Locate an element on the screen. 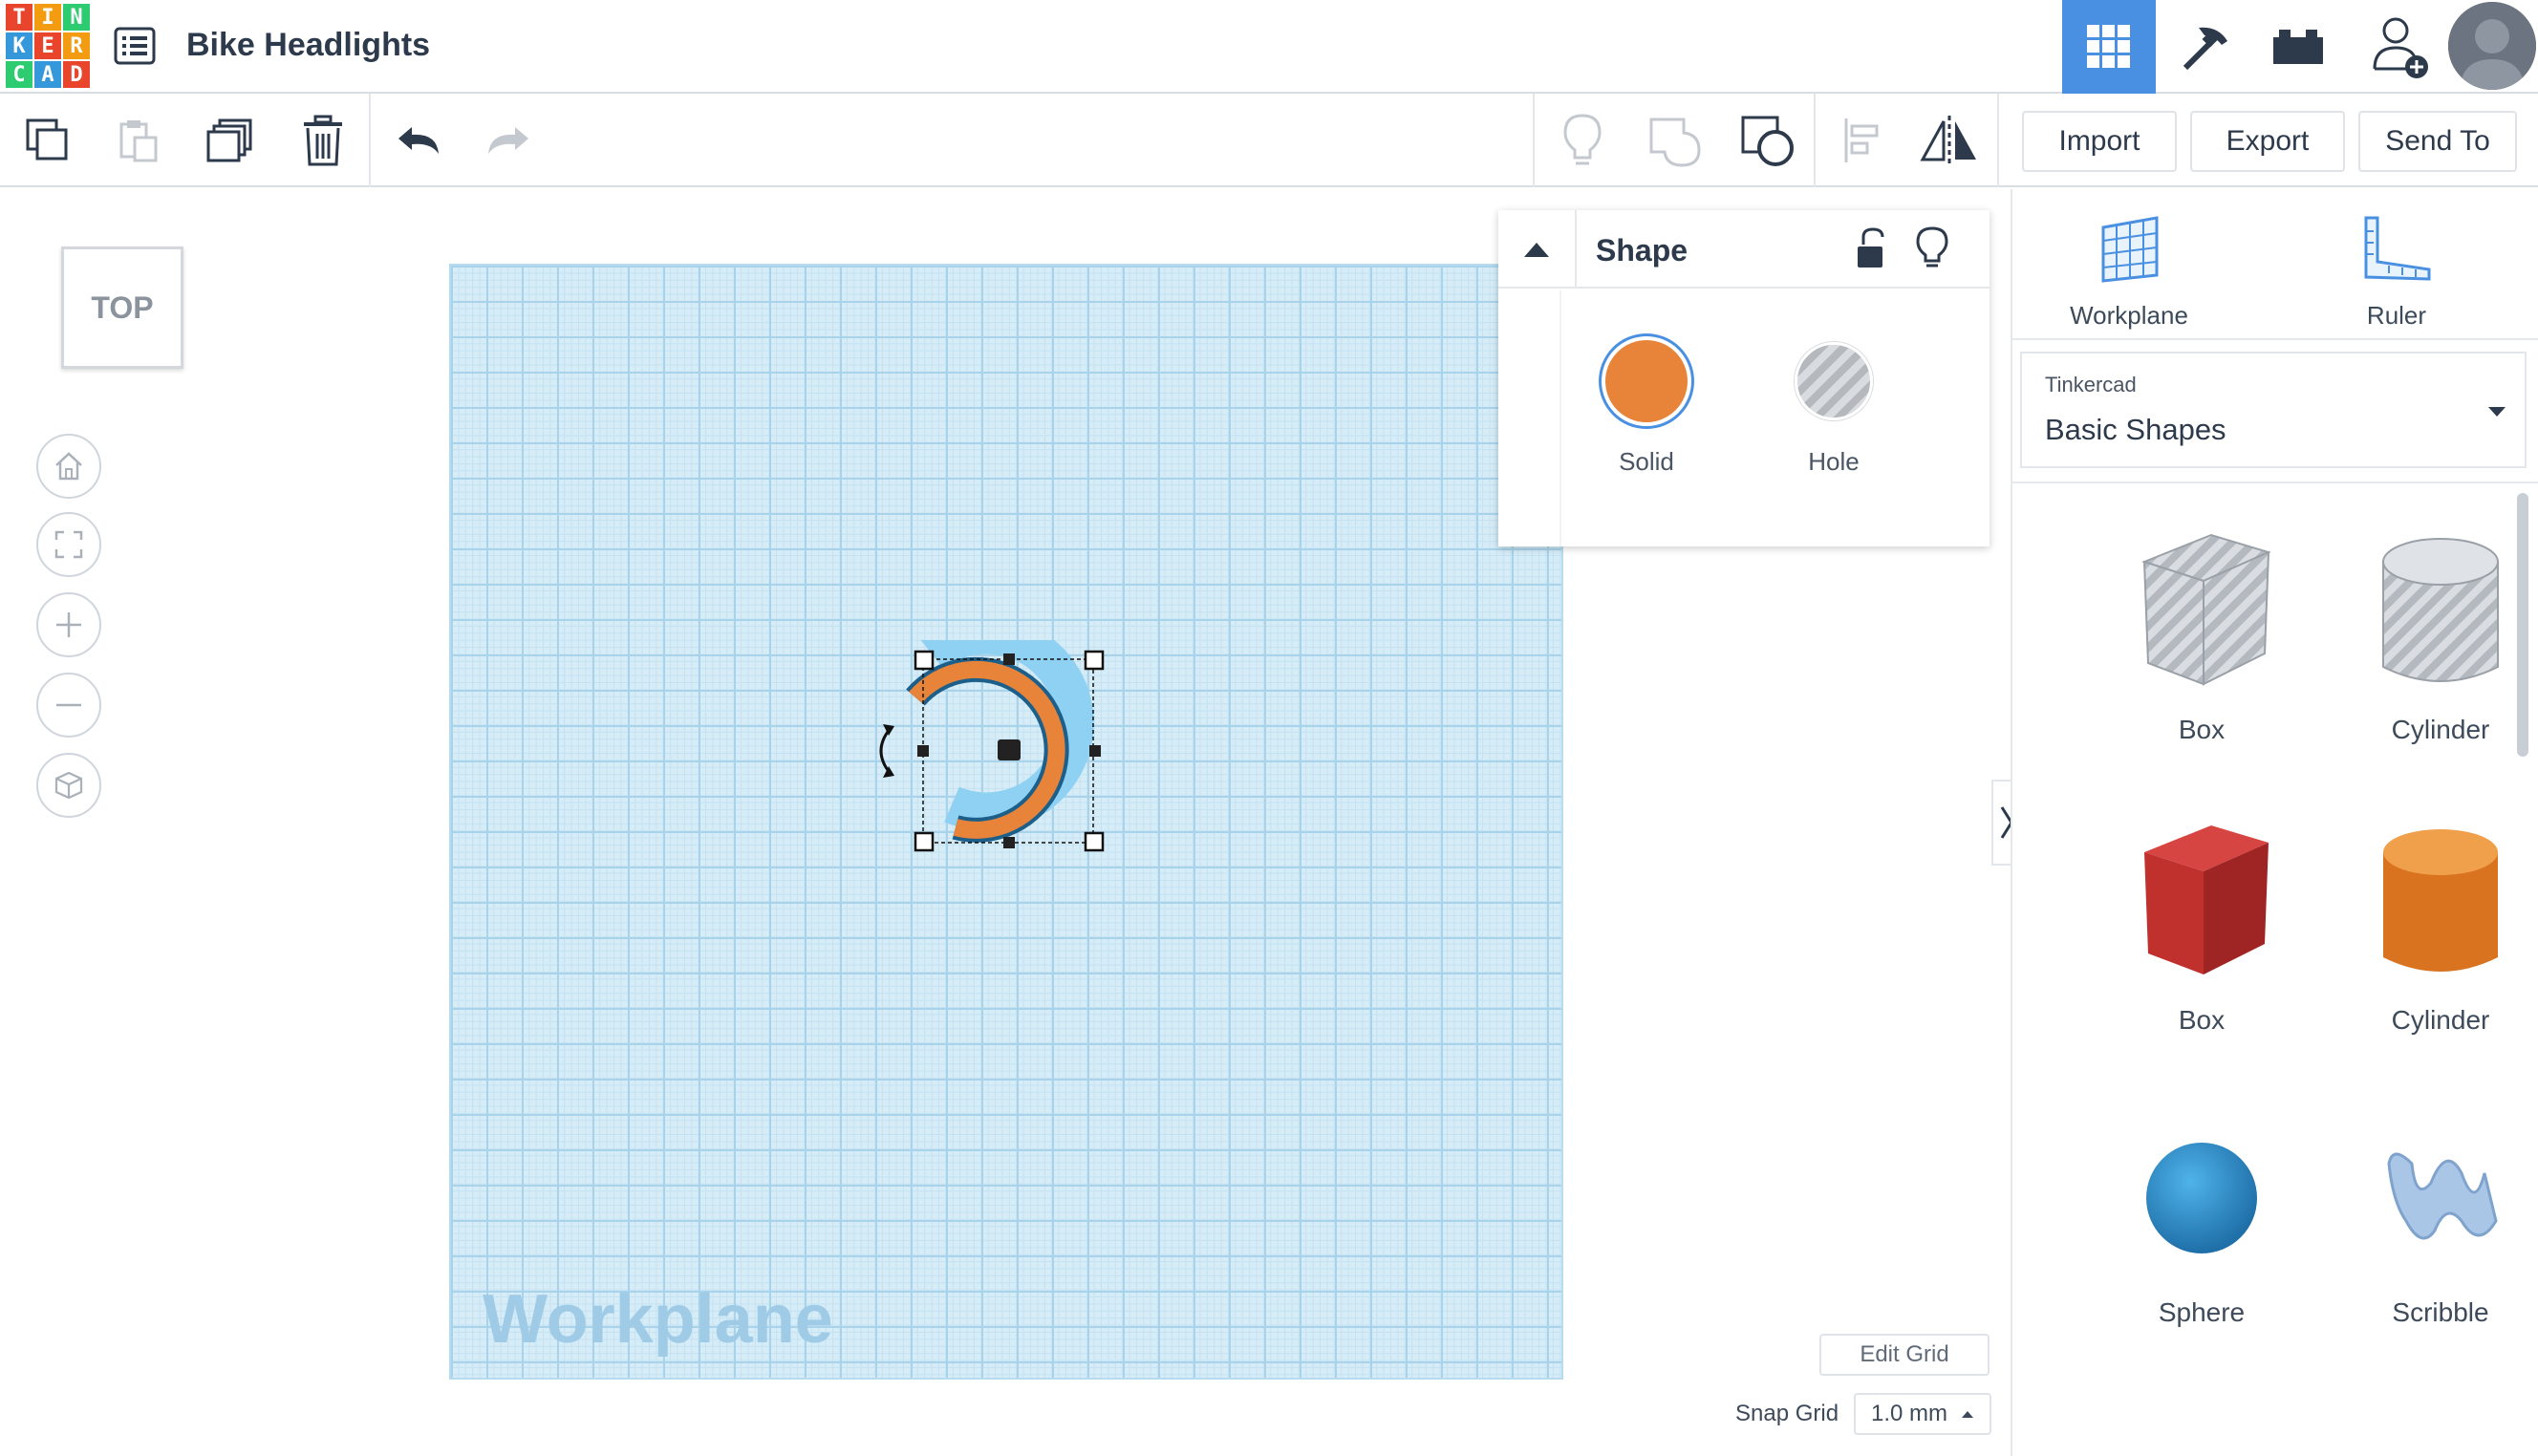 Image resolution: width=2538 pixels, height=1456 pixels. shape-cylinder-hole: Cylinder is located at coordinates (2436, 648).